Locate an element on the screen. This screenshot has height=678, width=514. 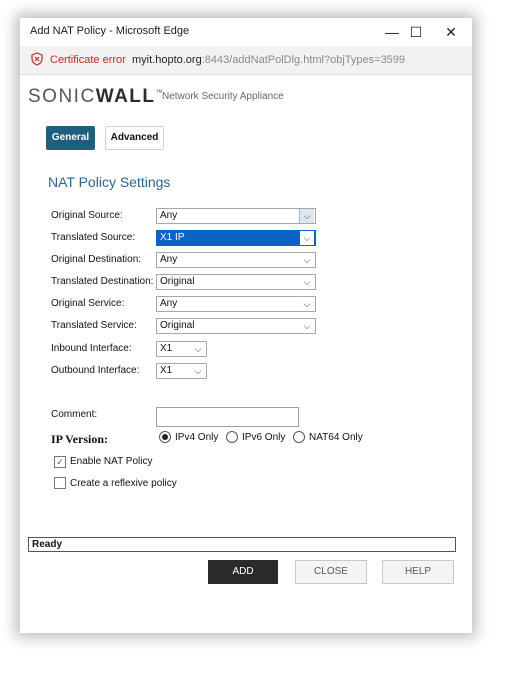
original-destination-select: Any ⌵ is located at coordinates (236, 260).